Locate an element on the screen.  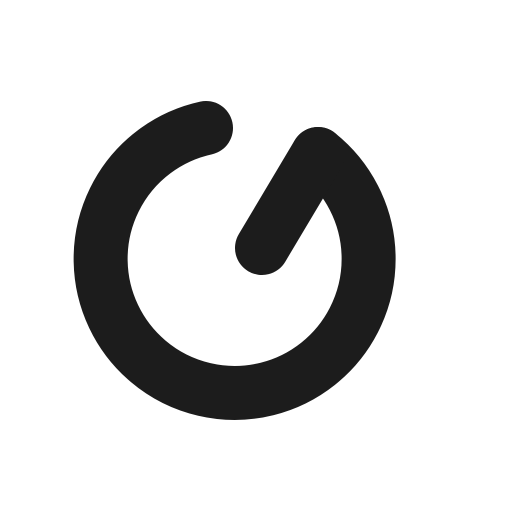
logo-needle is located at coordinates (290, 201).